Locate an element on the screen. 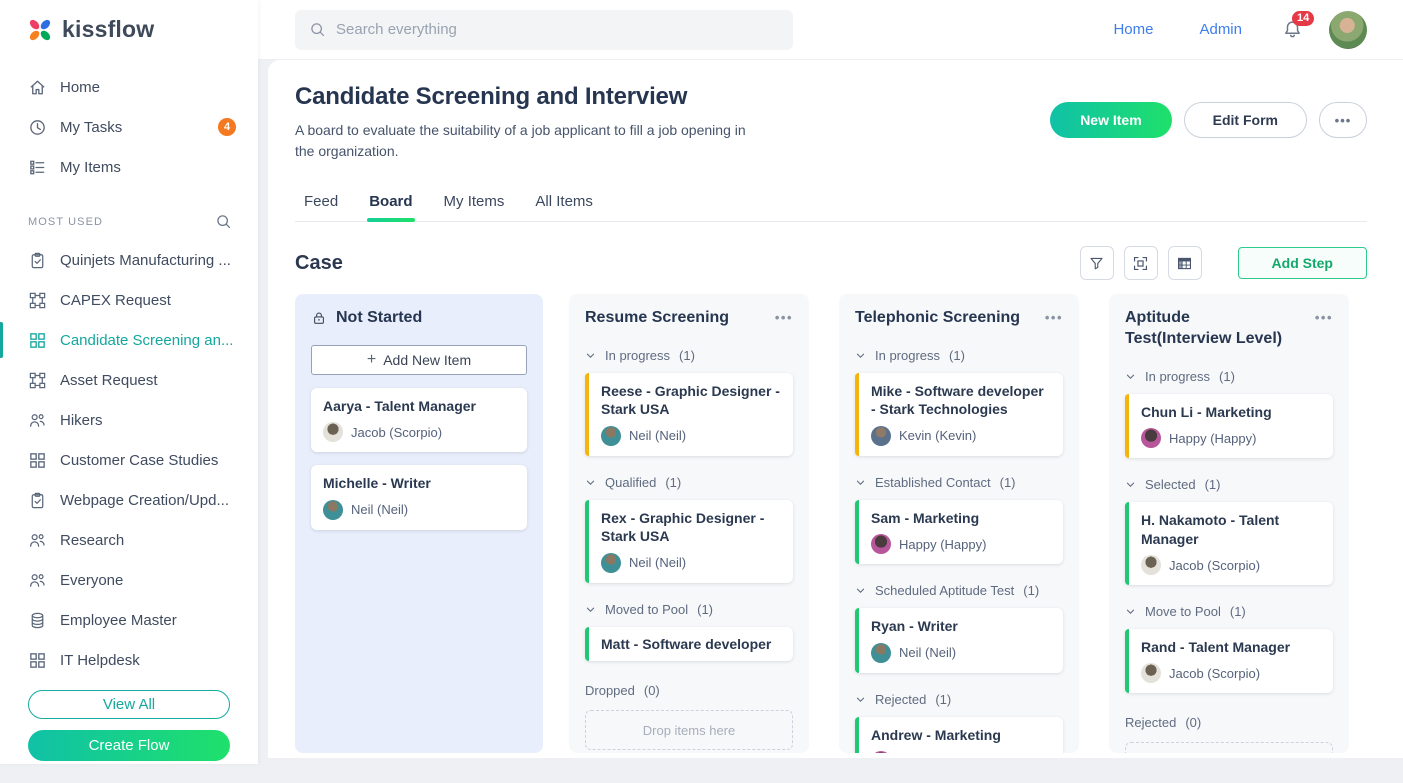 This screenshot has width=1403, height=783. view-all-button: View All is located at coordinates (129, 704).